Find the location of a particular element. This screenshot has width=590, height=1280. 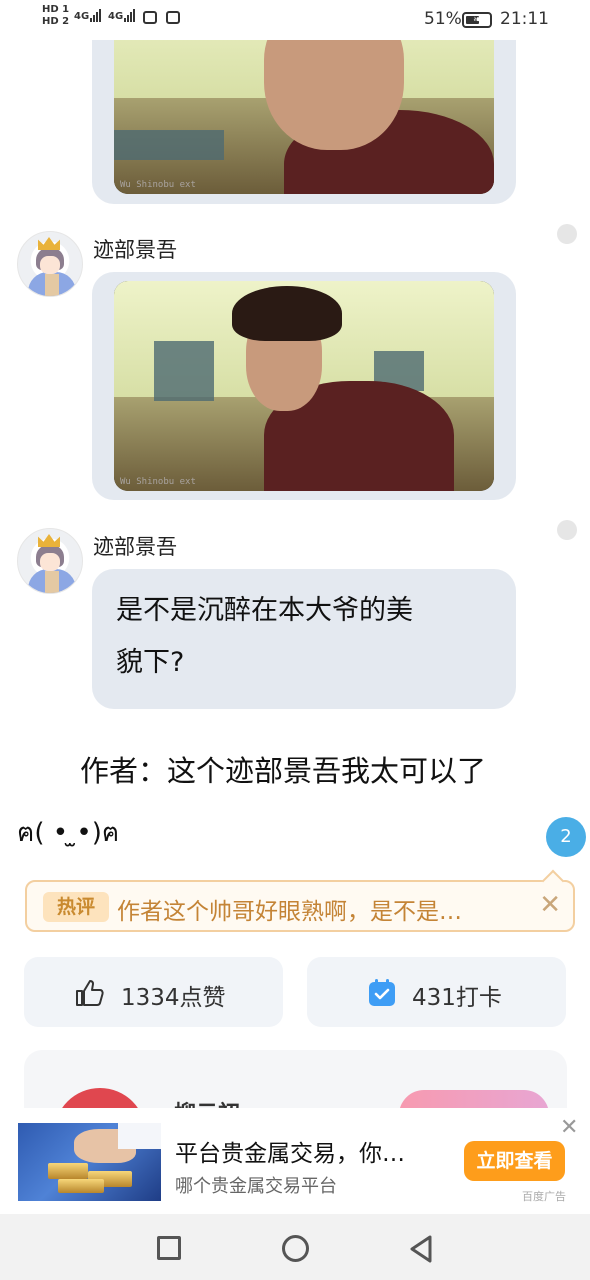

hd1-label: HD 1 is located at coordinates (56, 9).